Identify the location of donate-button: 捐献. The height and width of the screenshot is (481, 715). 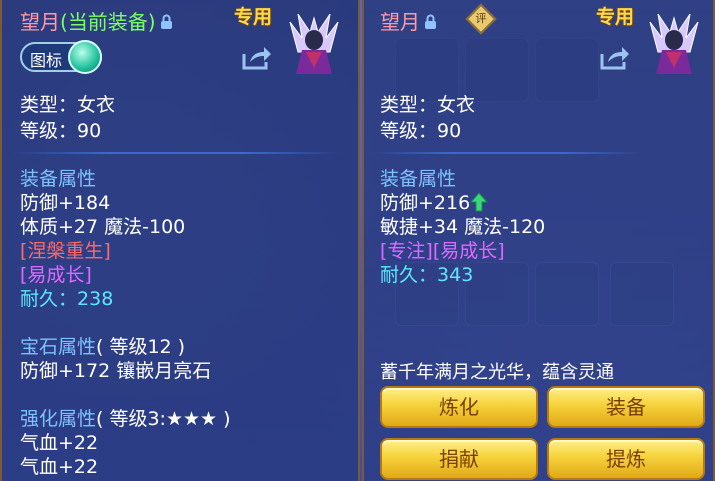
(459, 459).